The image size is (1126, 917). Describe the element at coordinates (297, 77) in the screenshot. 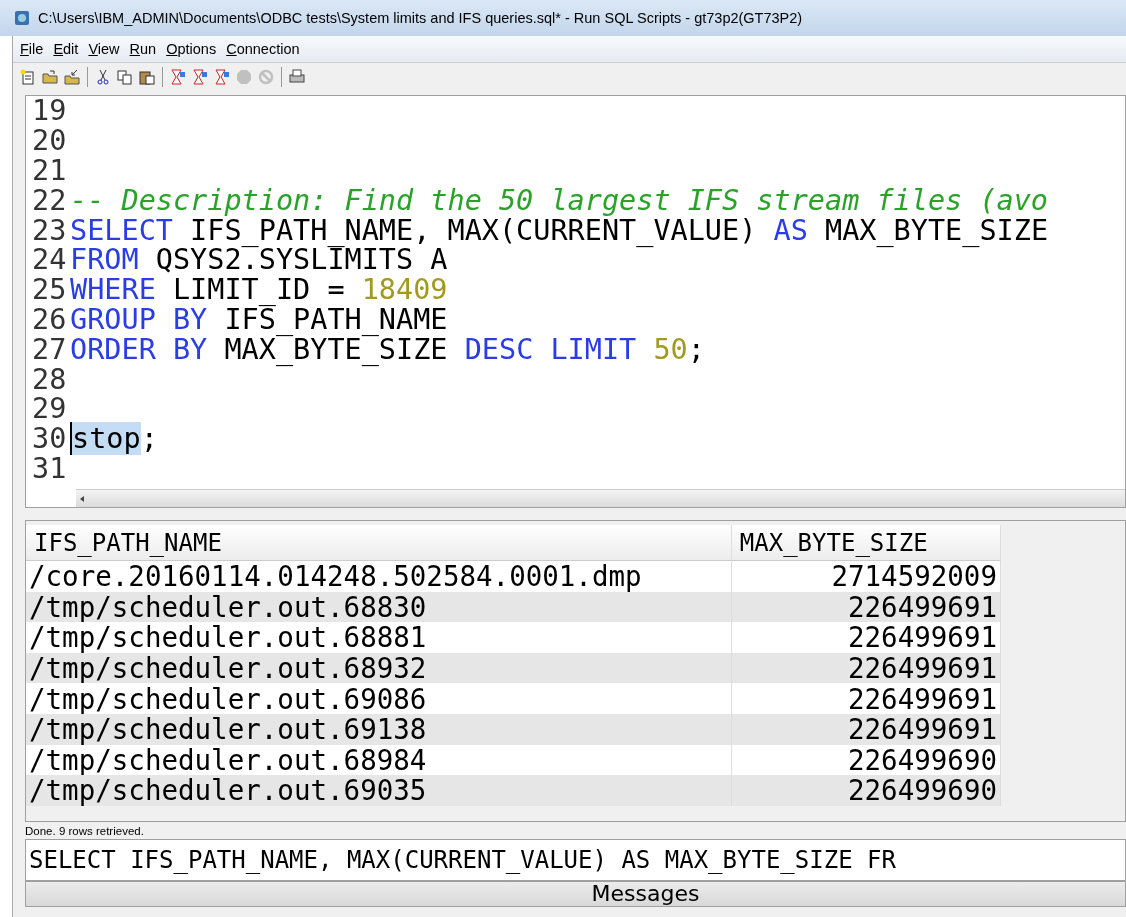

I see `printer-icon` at that location.